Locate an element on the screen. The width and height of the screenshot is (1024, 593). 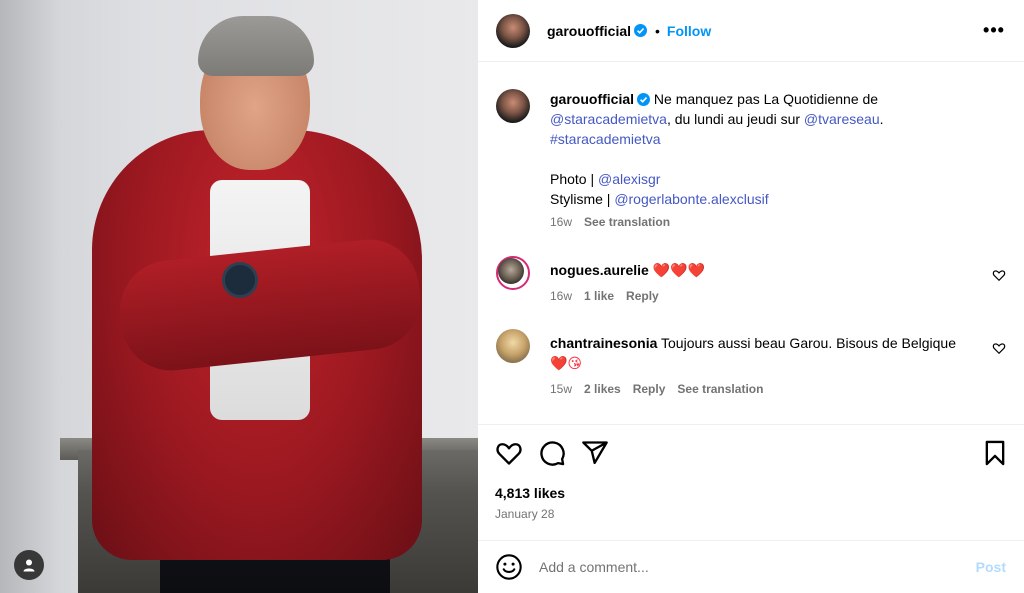
caption-text-2: , du lundi au jeudi sur is located at coordinates (735, 119).